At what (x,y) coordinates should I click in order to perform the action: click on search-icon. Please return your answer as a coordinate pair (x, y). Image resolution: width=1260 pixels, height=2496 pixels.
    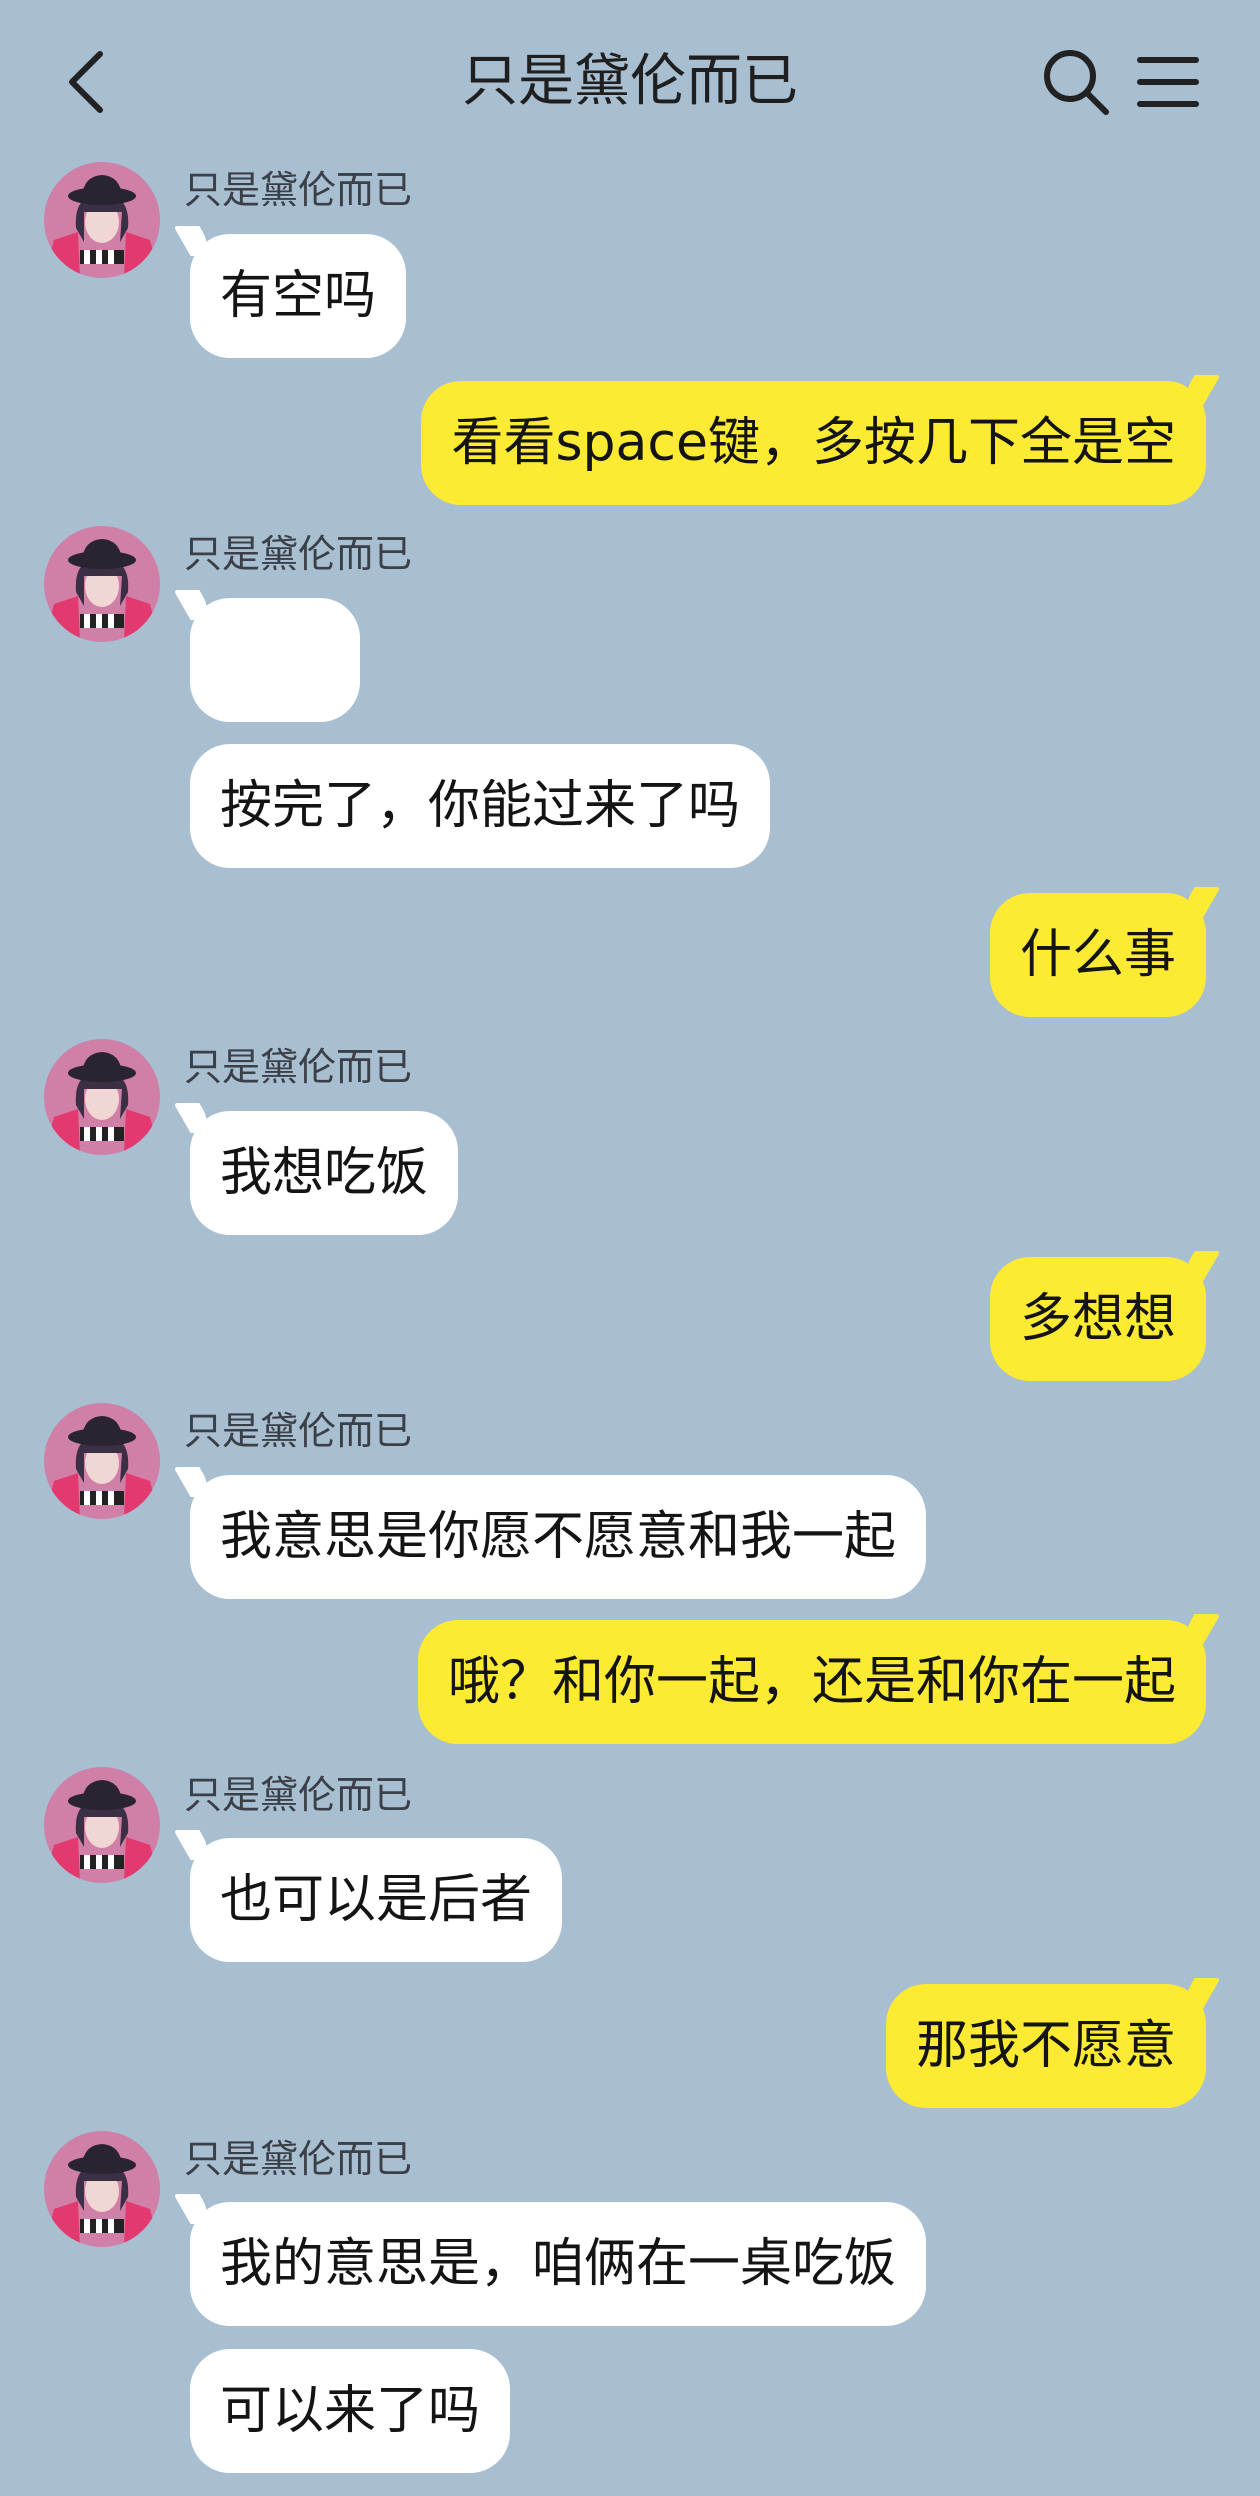
    Looking at the image, I should click on (1076, 82).